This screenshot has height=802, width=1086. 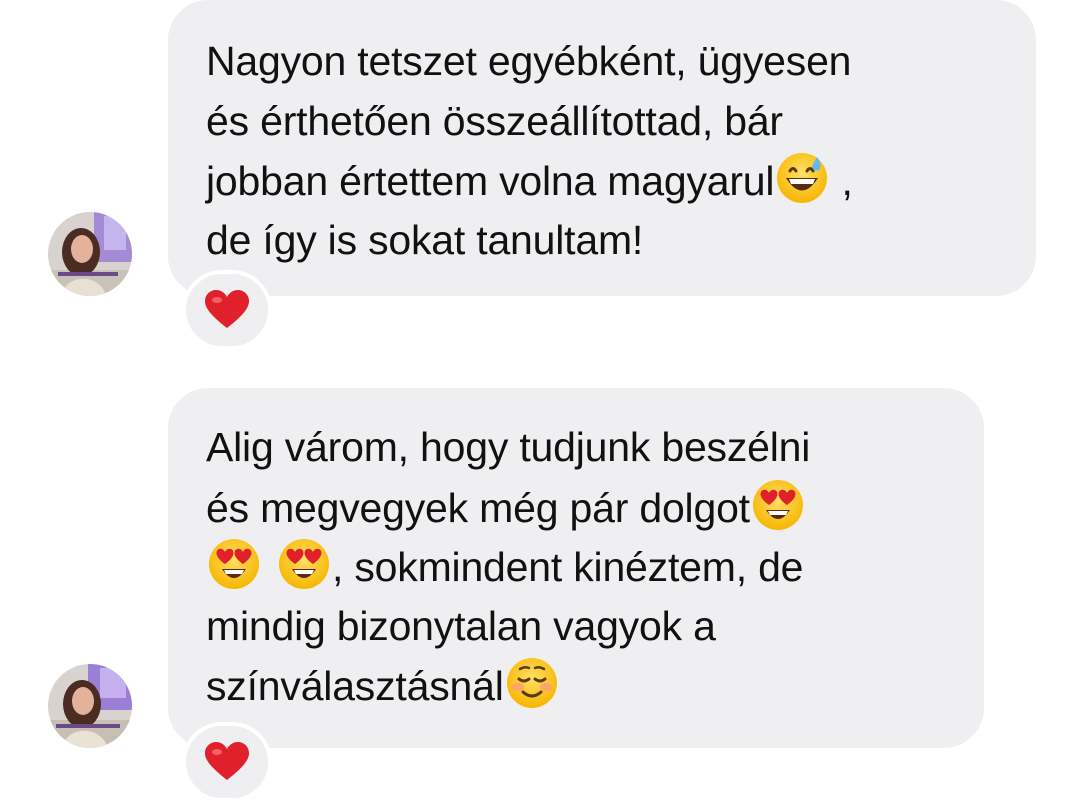 I want to click on message-line: mindig bizonytalan vagyok a, so click(x=461, y=625).